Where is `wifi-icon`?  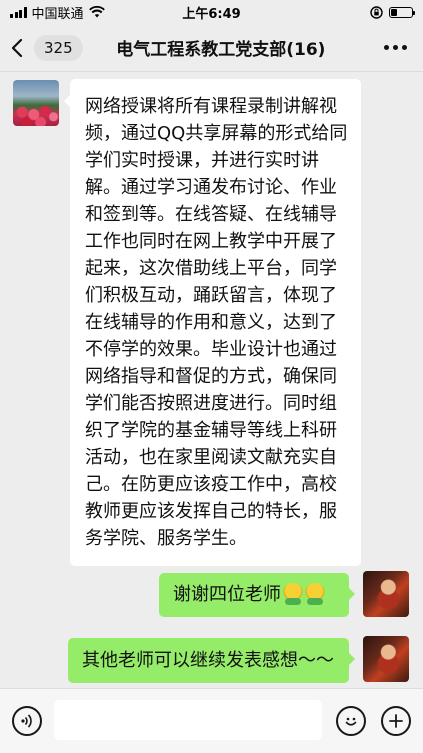
wifi-icon is located at coordinates (96, 12).